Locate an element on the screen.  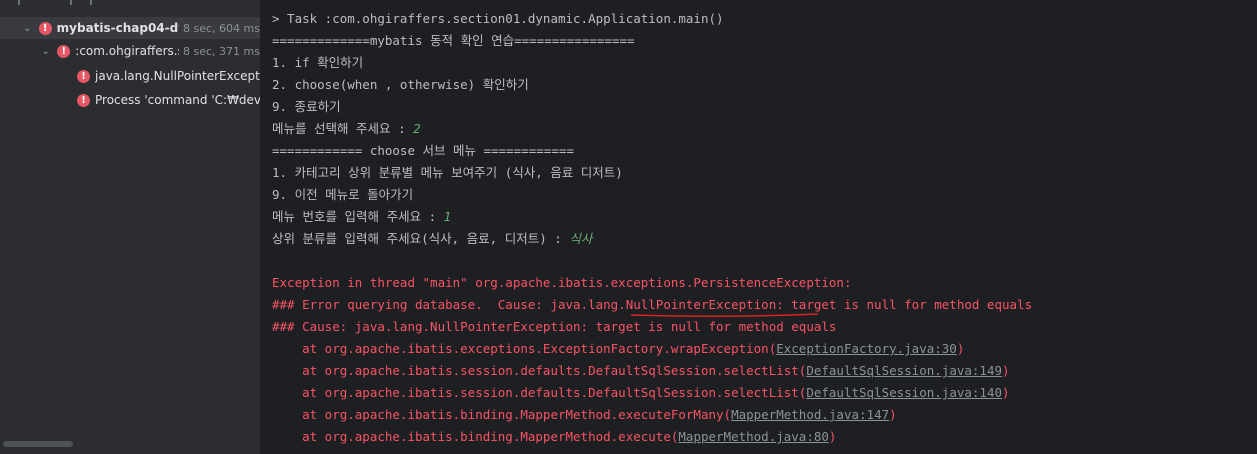
console-line-sub1: 1. 카테고리 상위 분류별 메뉴 보여주기 (식사, 음료 디저트) is located at coordinates (447, 172).